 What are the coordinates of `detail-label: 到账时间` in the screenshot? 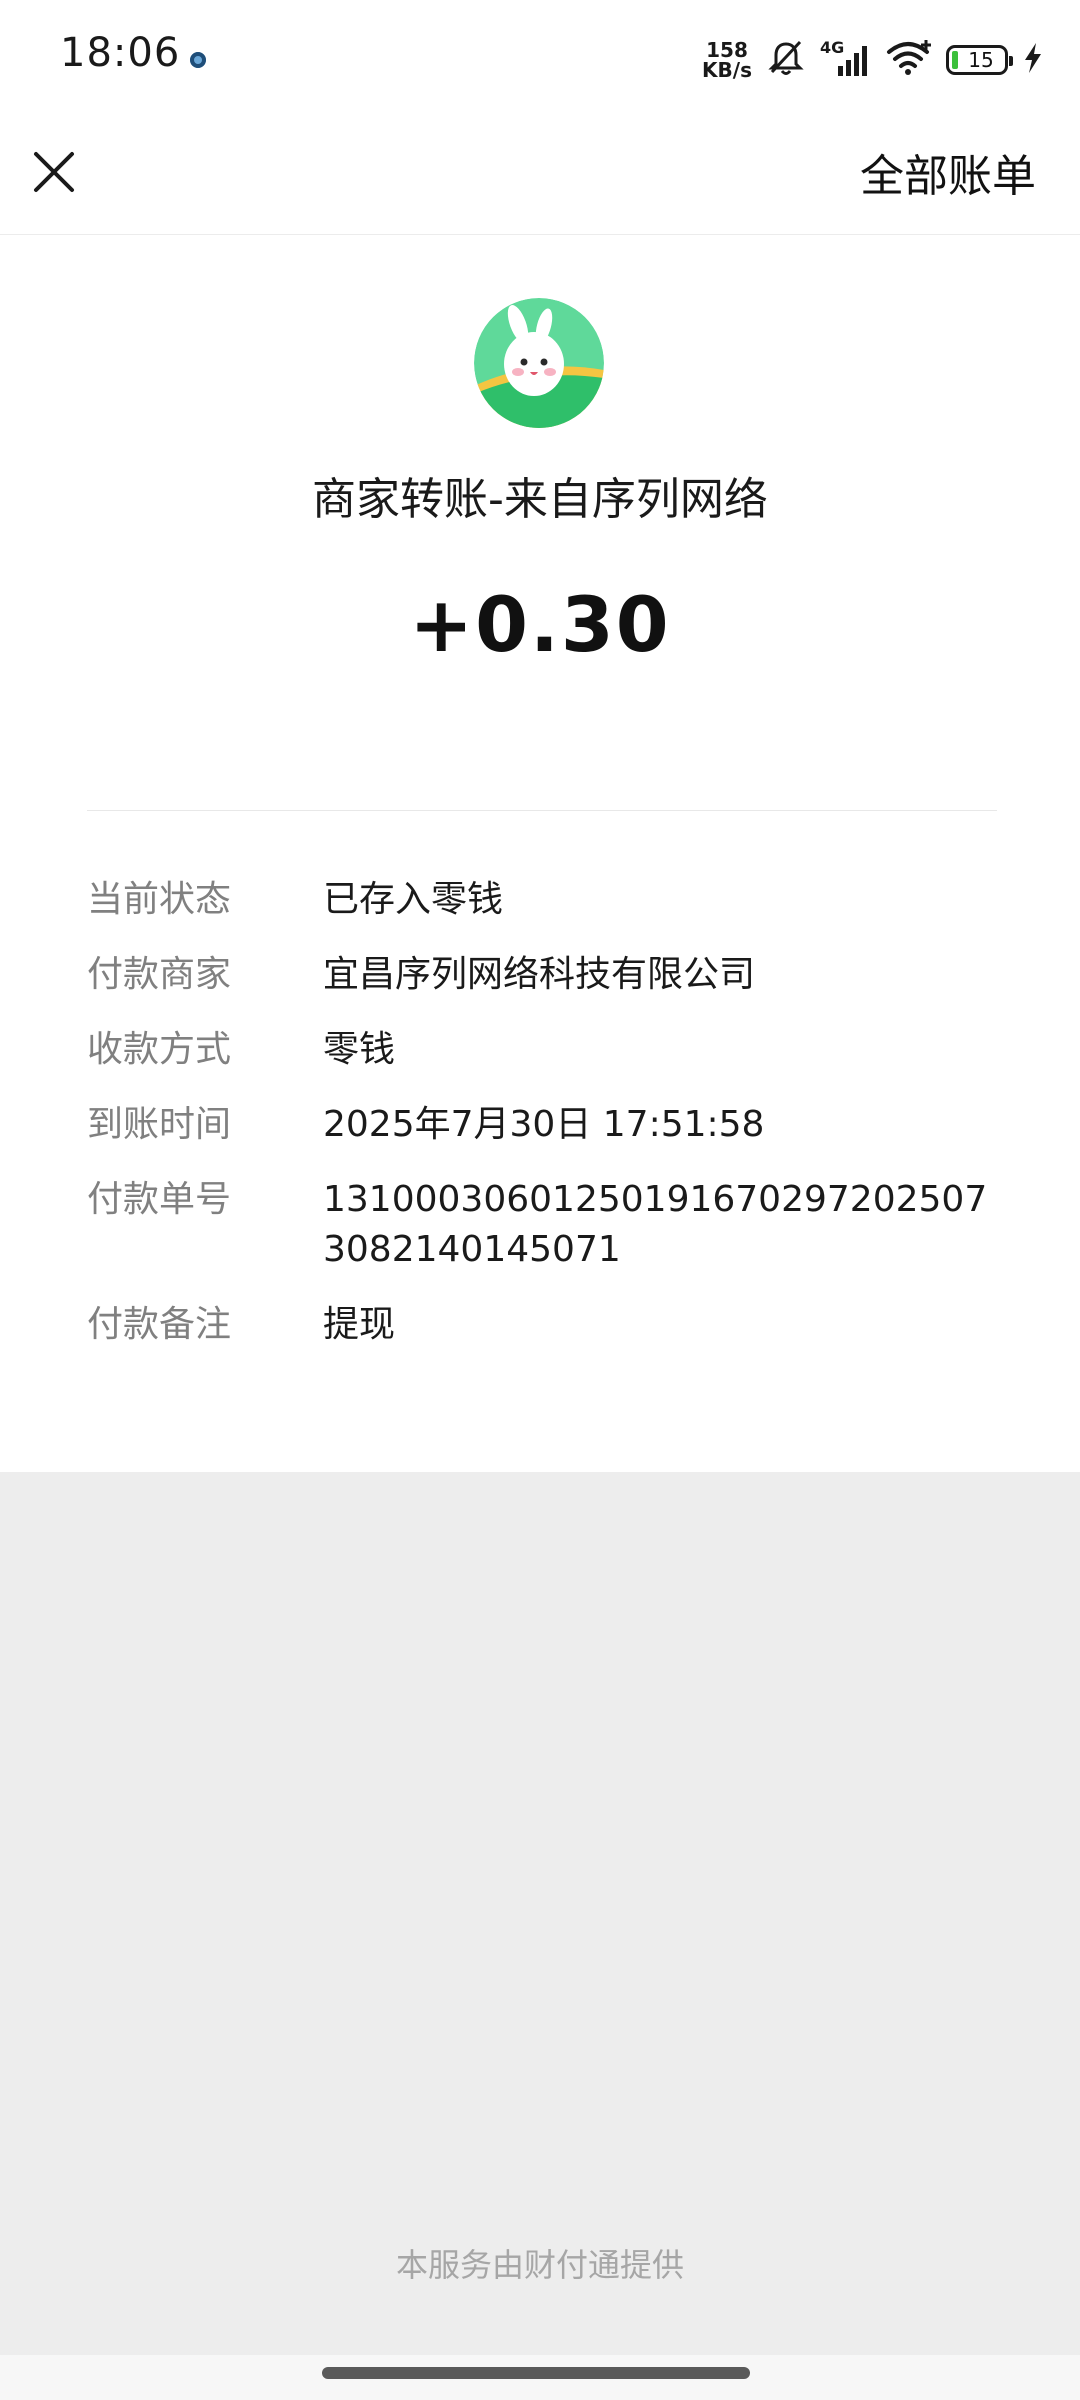 It's located at (159, 1124).